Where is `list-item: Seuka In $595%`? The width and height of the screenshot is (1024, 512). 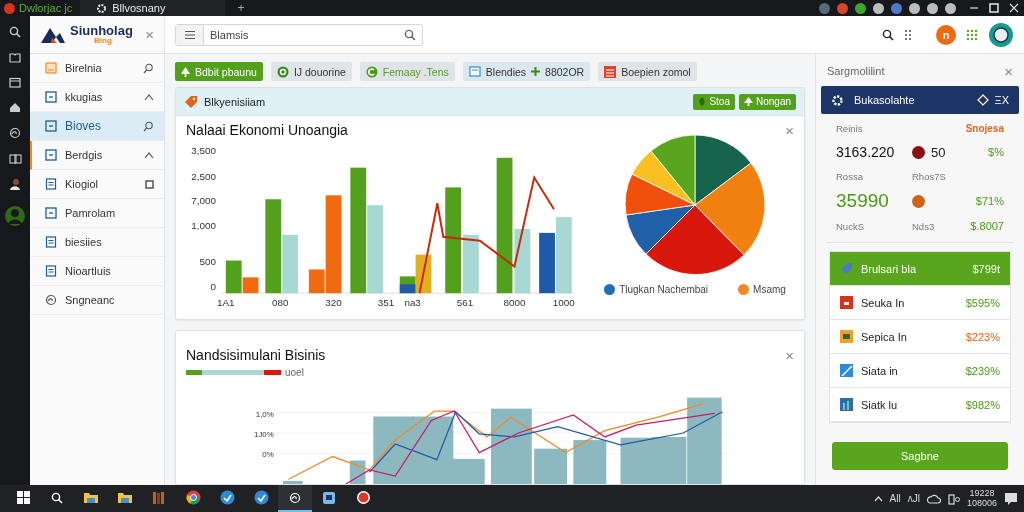 list-item: Seuka In $595% is located at coordinates (920, 303).